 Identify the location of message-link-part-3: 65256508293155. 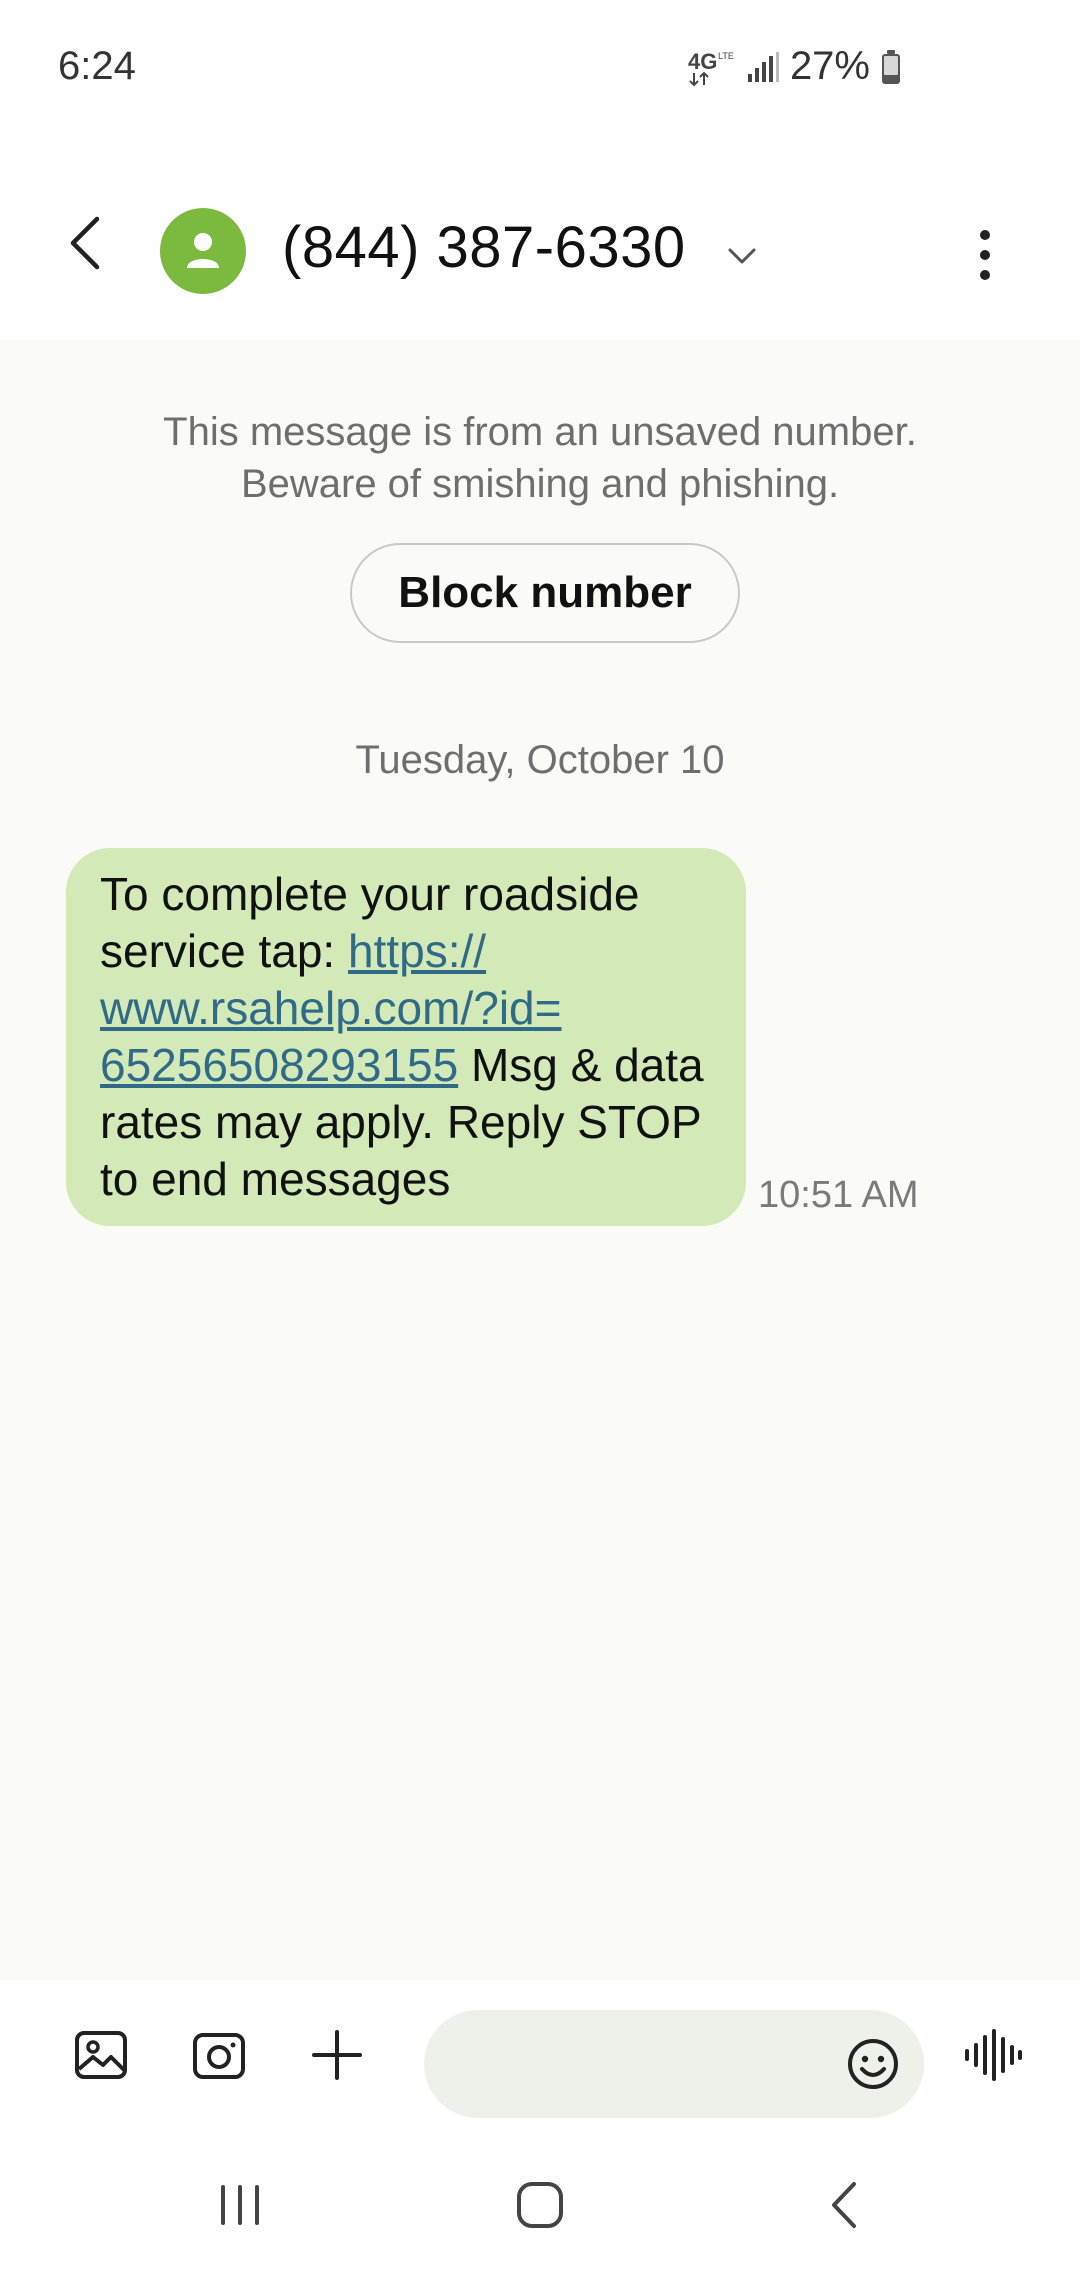
(279, 1065).